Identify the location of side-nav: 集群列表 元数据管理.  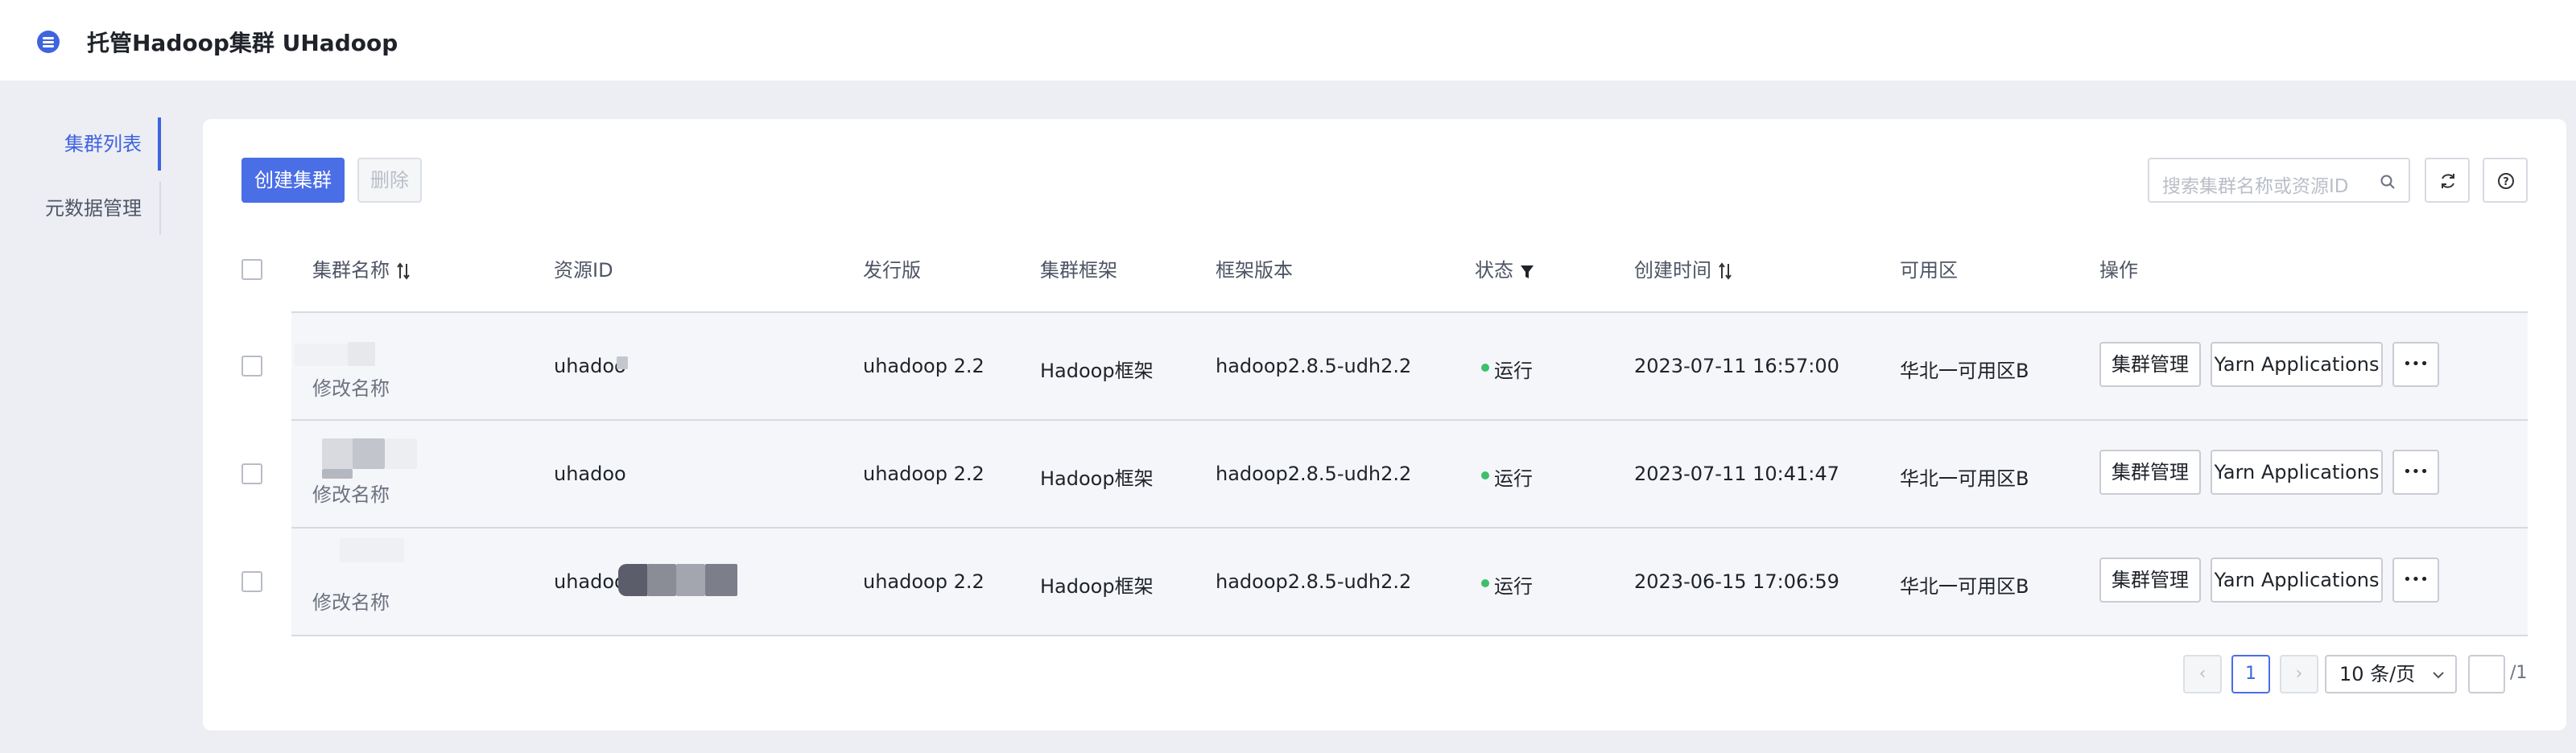
(80, 176).